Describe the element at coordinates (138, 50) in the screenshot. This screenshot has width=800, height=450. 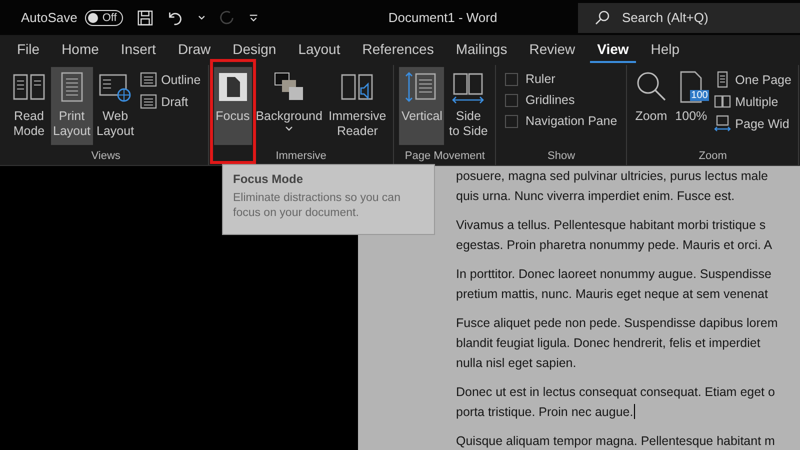
I see `ribbon-tab: Insert` at that location.